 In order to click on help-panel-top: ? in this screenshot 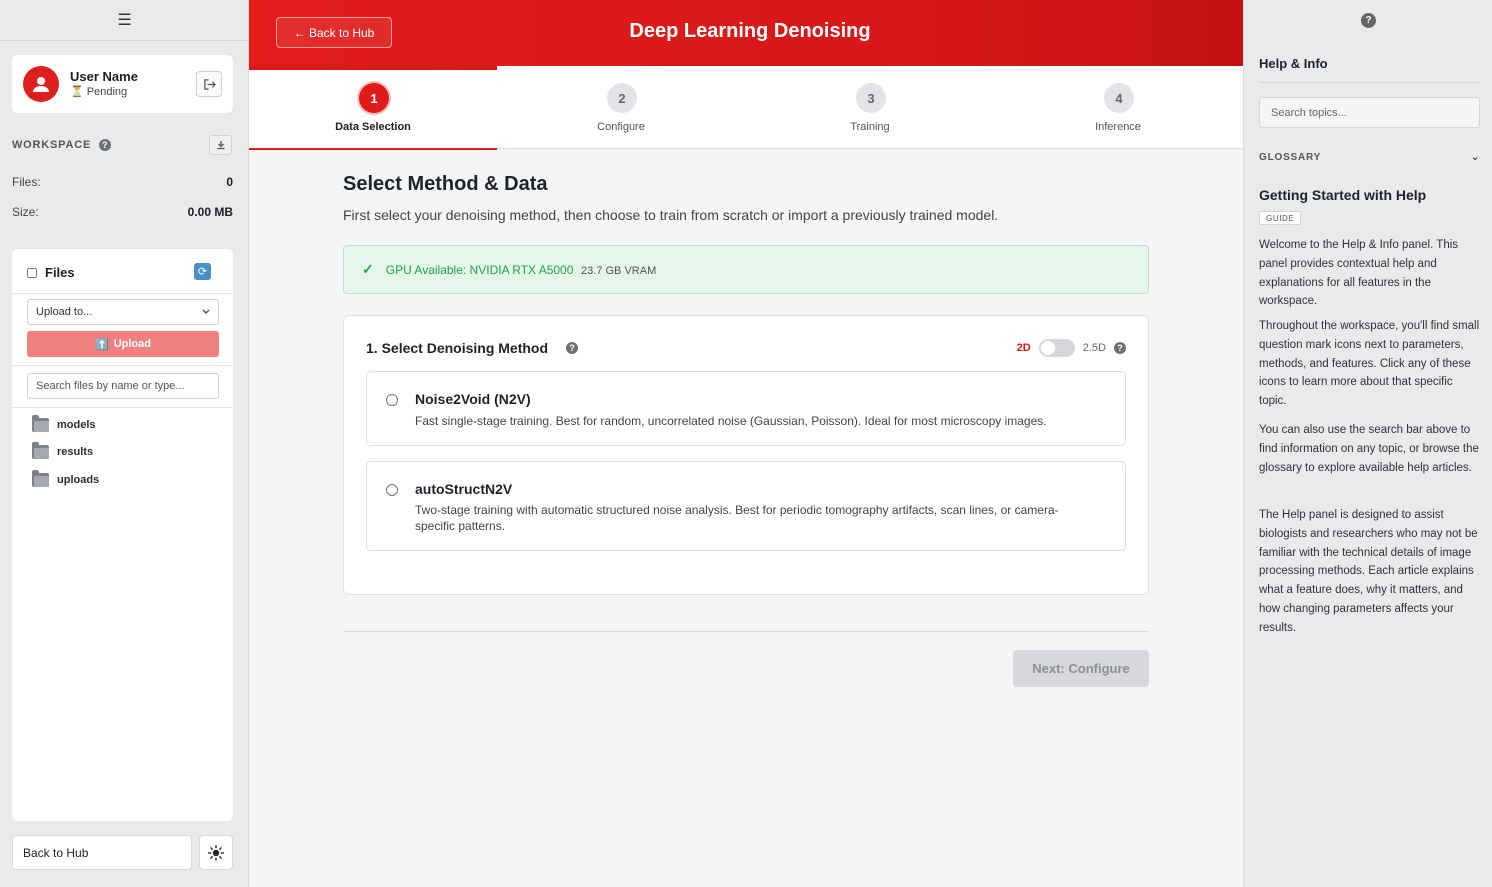, I will do `click(1368, 20)`.